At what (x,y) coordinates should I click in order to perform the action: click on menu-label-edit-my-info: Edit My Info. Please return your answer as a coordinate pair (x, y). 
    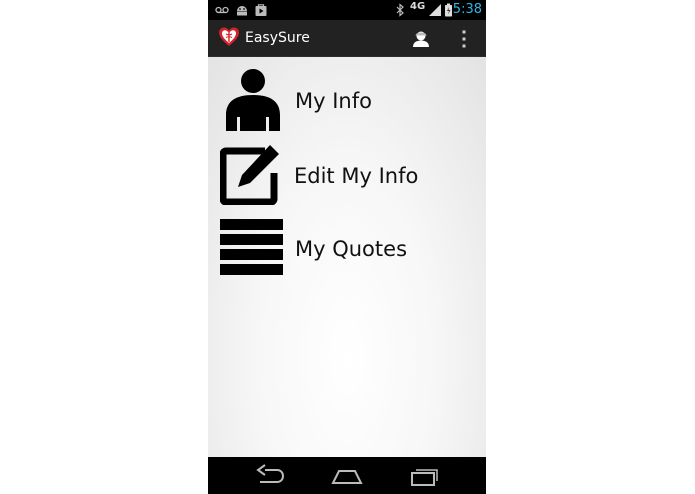
    Looking at the image, I should click on (356, 176).